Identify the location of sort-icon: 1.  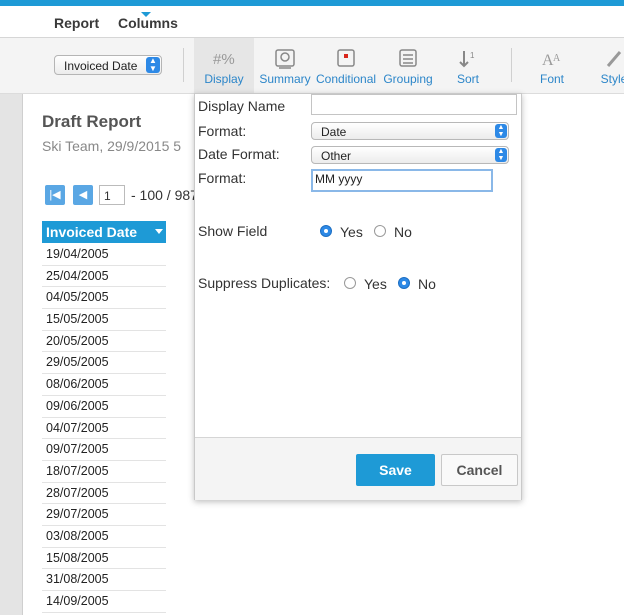
(467, 59).